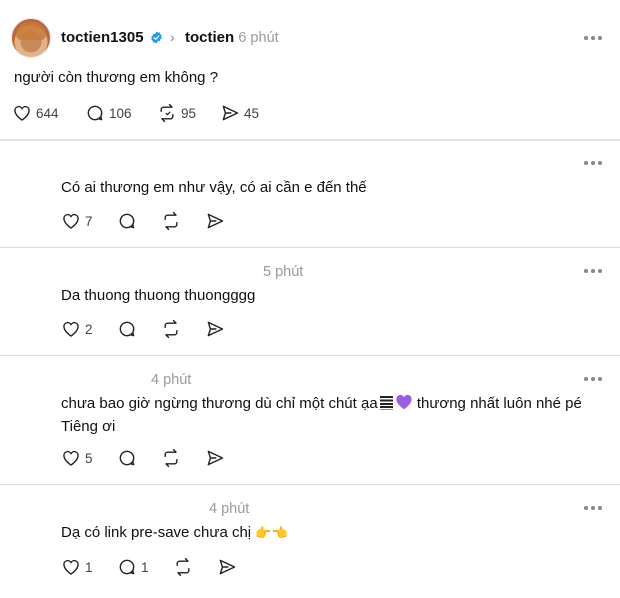 This screenshot has height=598, width=620. I want to click on post-username: toctien1305, so click(102, 37).